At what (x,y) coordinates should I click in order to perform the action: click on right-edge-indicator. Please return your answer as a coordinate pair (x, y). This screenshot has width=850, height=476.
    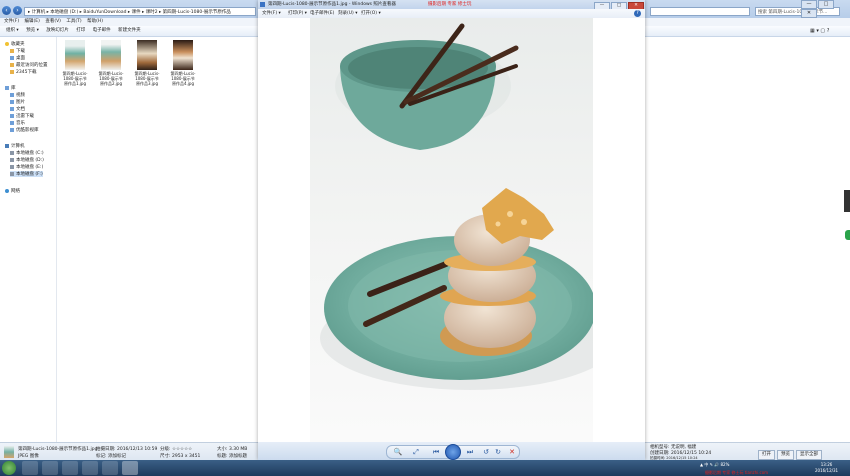
    Looking at the image, I should click on (847, 201).